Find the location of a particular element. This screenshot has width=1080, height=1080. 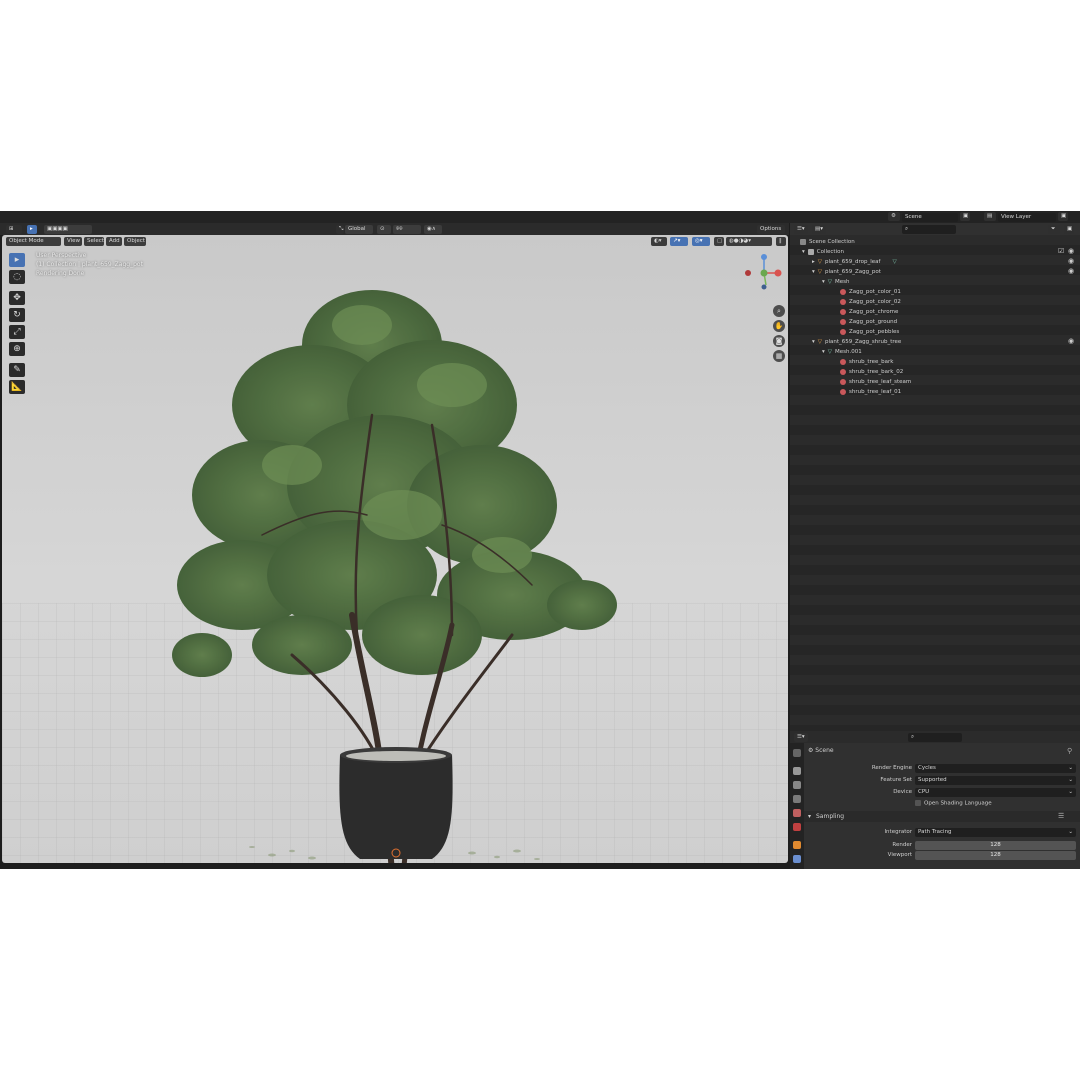

outliner-row-object: ▾ ▽ plant_659_Zagg_shrub_tree is located at coordinates (856, 342).